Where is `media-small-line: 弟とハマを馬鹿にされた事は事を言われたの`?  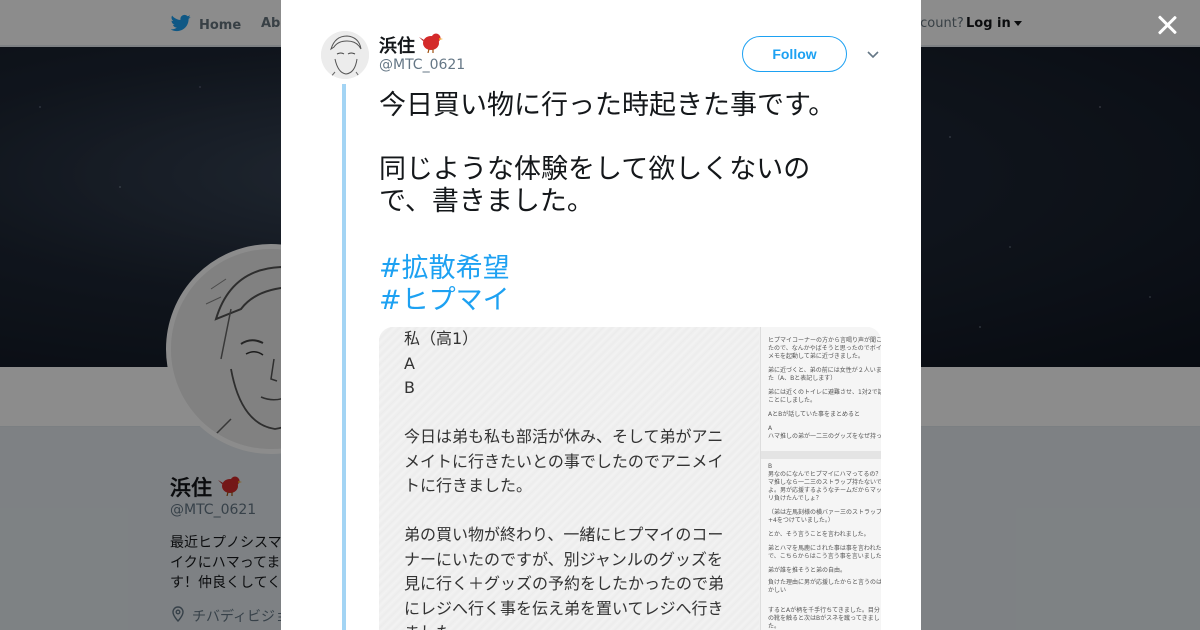 media-small-line: 弟とハマを馬鹿にされた事は事を言われたの is located at coordinates (824, 548).